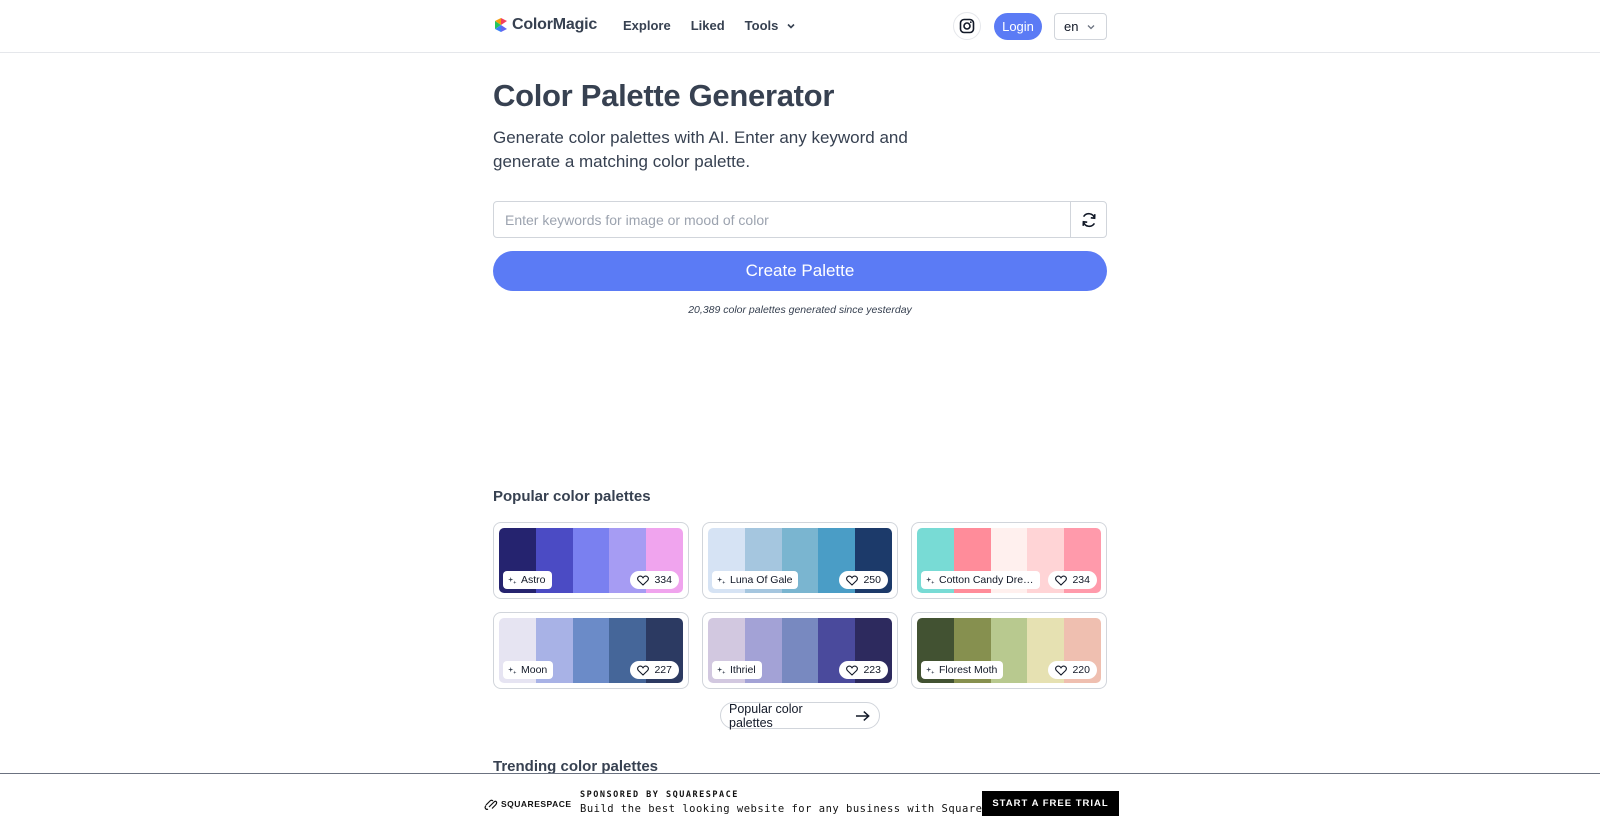  What do you see at coordinates (647, 25) in the screenshot?
I see `nav-explore: Explore` at bounding box center [647, 25].